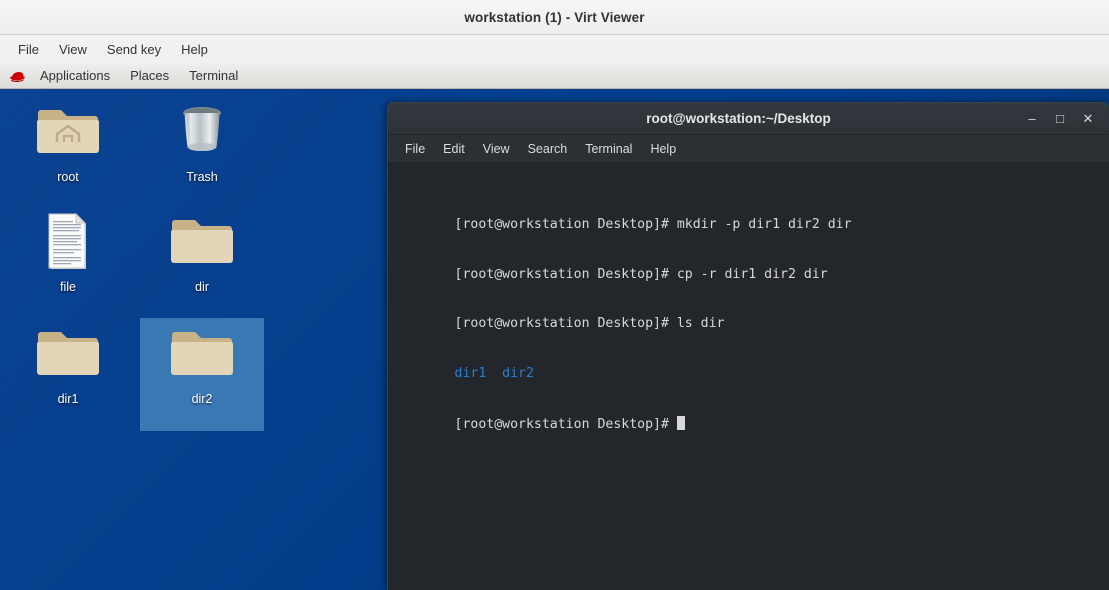 This screenshot has width=1109, height=590. What do you see at coordinates (194, 49) in the screenshot?
I see `menu-help: Help` at bounding box center [194, 49].